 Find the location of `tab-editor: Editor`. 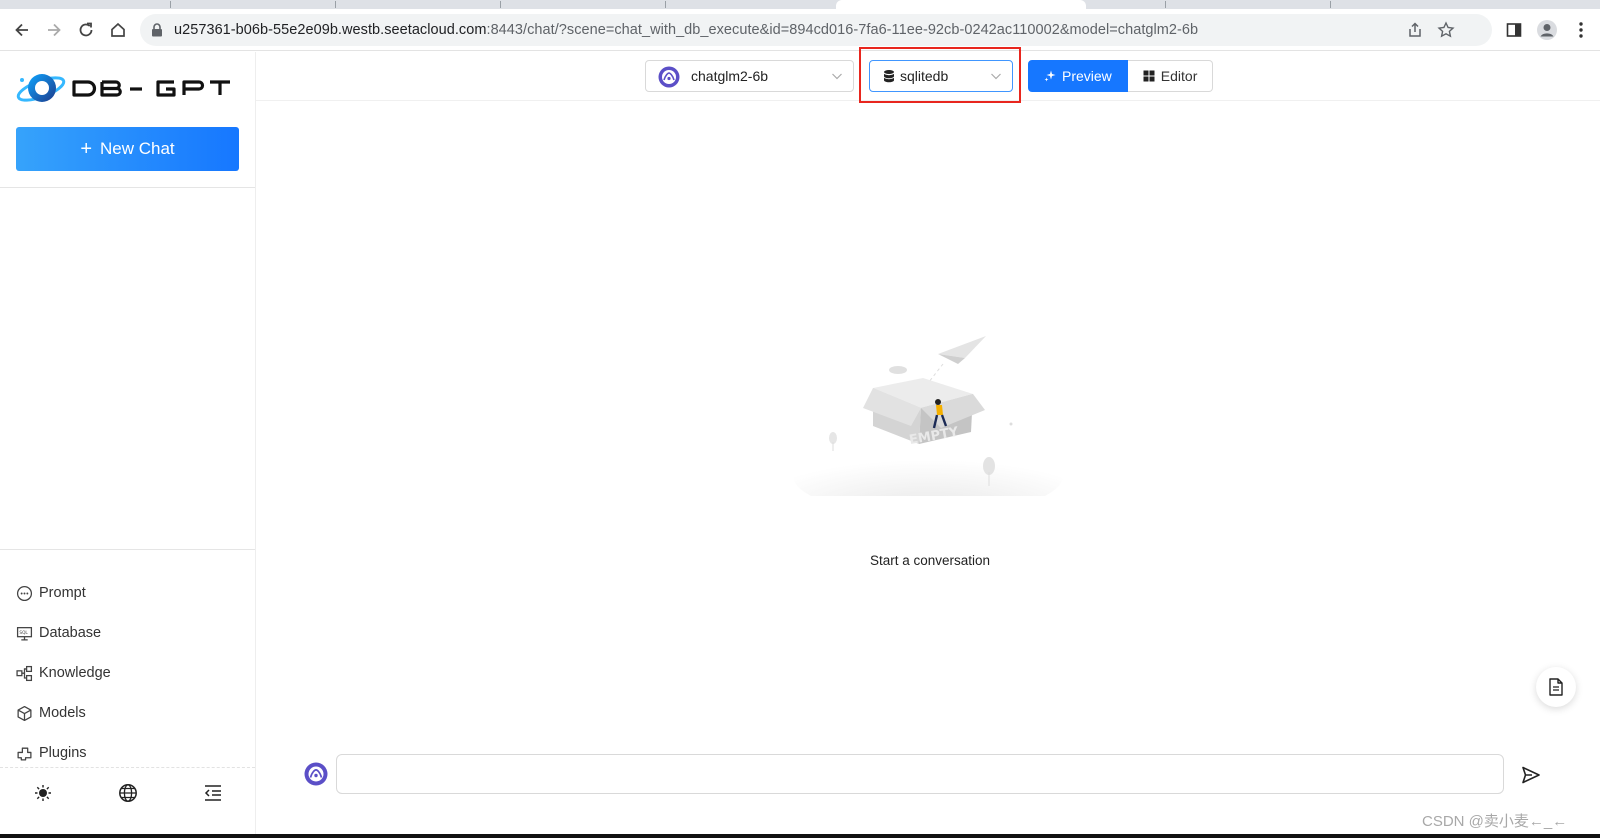

tab-editor: Editor is located at coordinates (1170, 76).